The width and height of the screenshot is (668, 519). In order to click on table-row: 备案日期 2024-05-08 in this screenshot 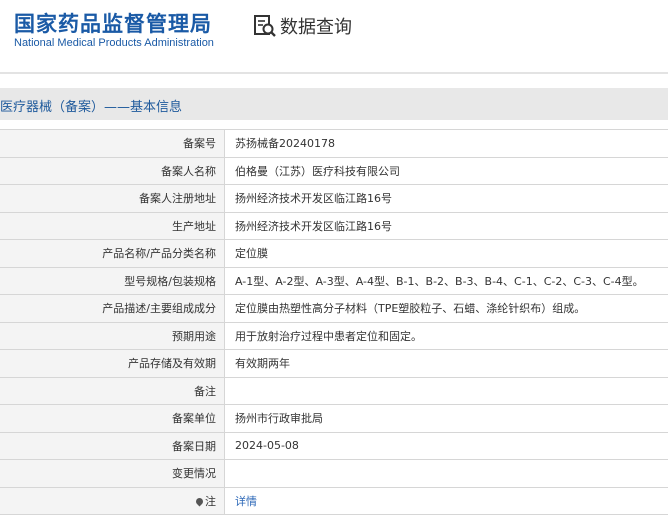, I will do `click(334, 445)`.